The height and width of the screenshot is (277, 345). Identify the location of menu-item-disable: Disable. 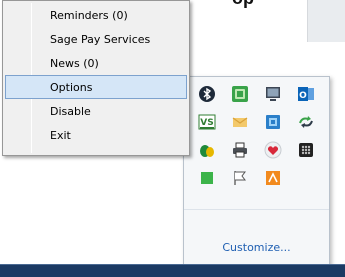
(96, 111).